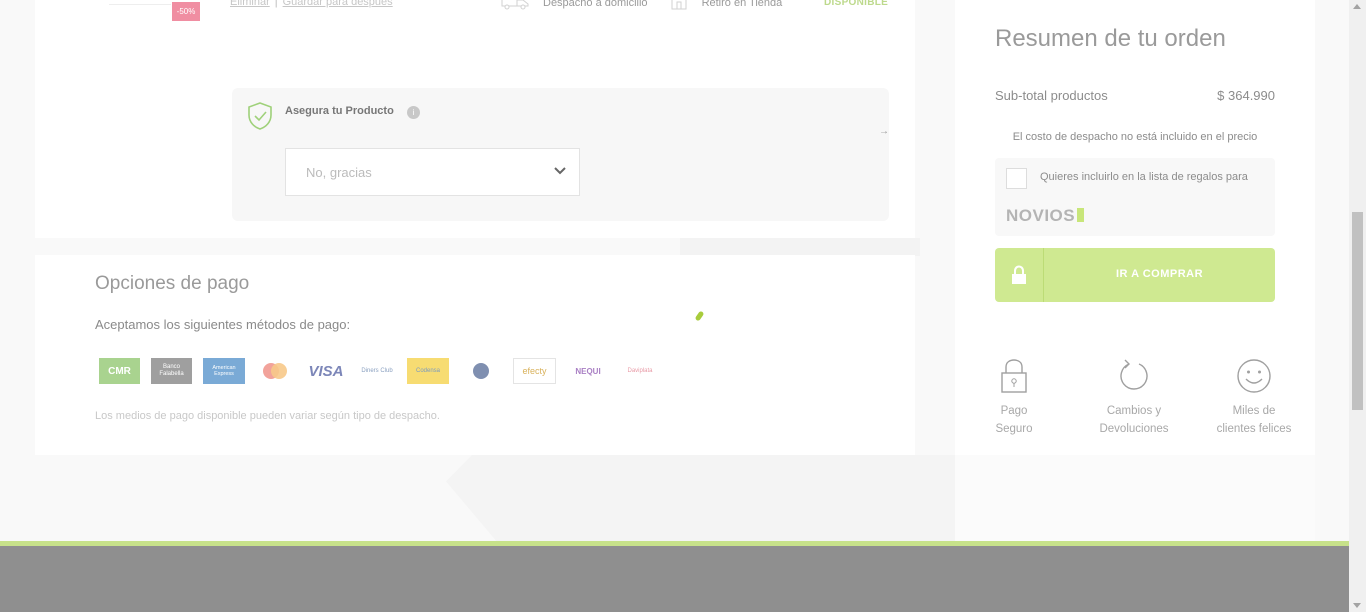 This screenshot has width=1366, height=612. What do you see at coordinates (338, 4) in the screenshot?
I see `save-for-later-link: Guardar para después` at bounding box center [338, 4].